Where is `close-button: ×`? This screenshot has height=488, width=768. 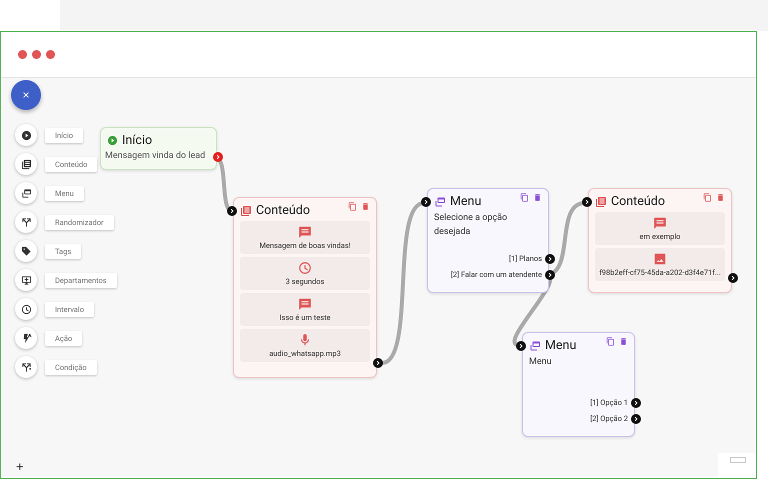
close-button: × is located at coordinates (26, 95).